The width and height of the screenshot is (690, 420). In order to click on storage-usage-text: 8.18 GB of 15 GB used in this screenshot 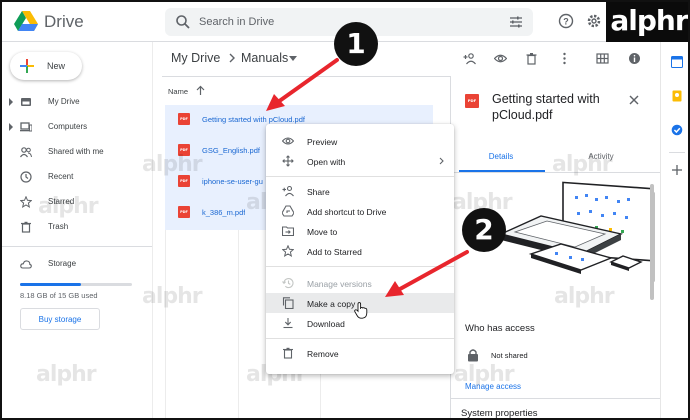, I will do `click(59, 295)`.